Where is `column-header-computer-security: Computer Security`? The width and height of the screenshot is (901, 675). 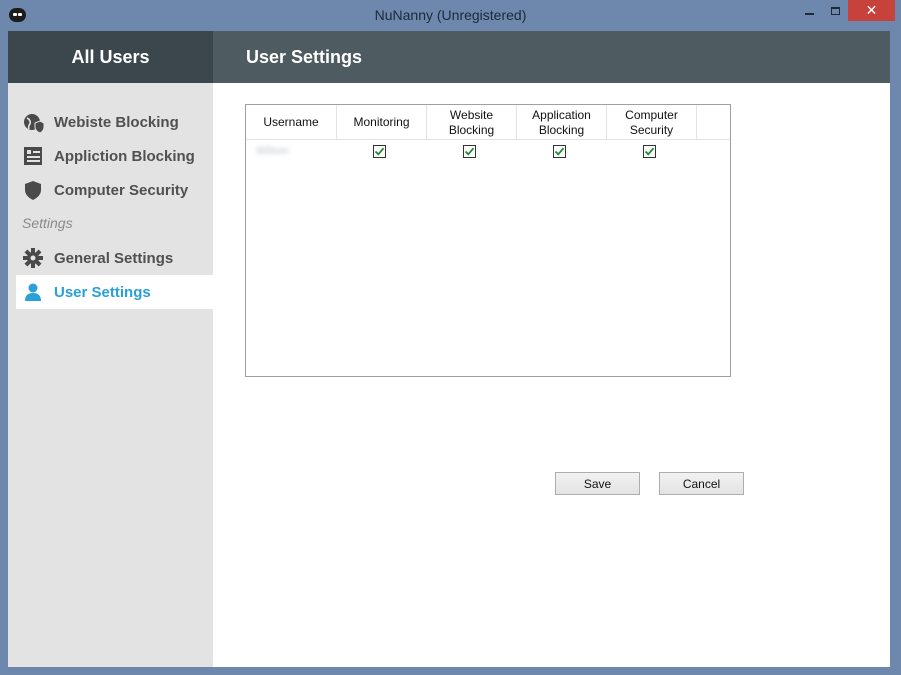
column-header-computer-security: Computer Security is located at coordinates (652, 122).